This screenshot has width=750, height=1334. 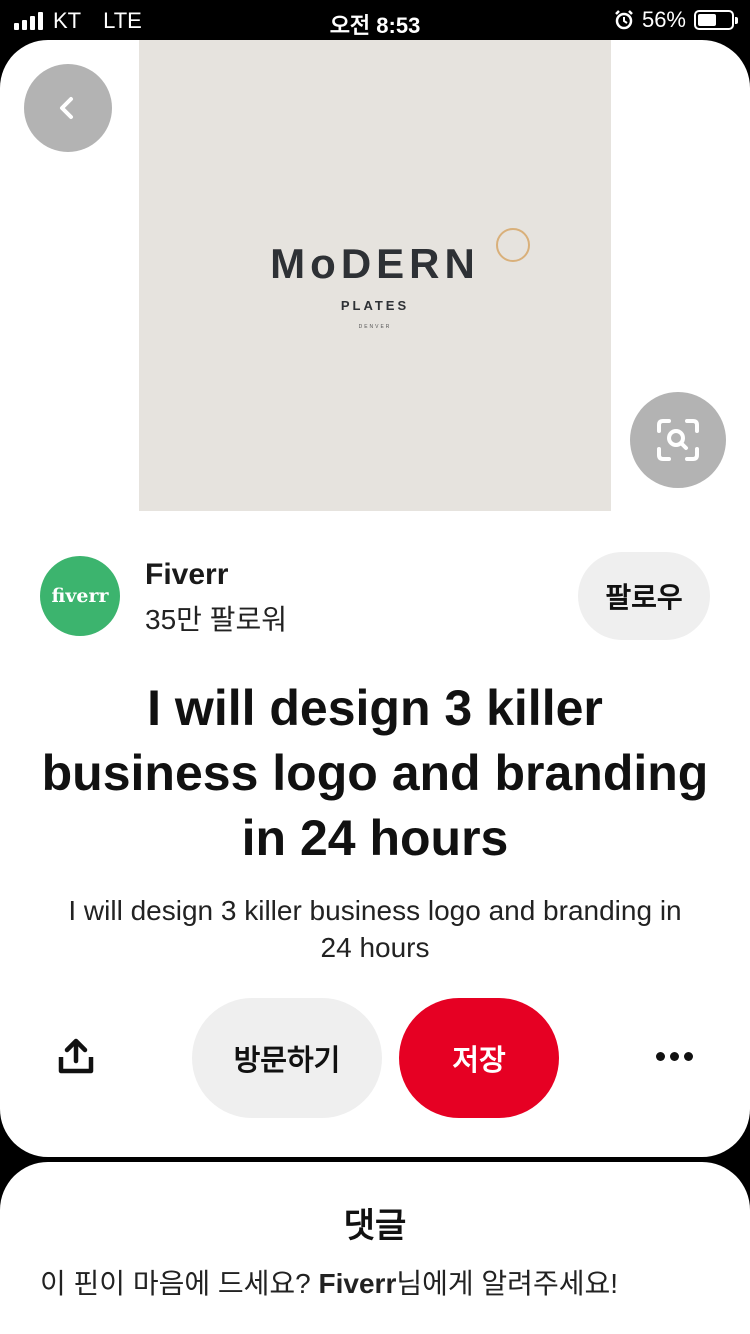 I want to click on visual-search-icon, so click(x=678, y=440).